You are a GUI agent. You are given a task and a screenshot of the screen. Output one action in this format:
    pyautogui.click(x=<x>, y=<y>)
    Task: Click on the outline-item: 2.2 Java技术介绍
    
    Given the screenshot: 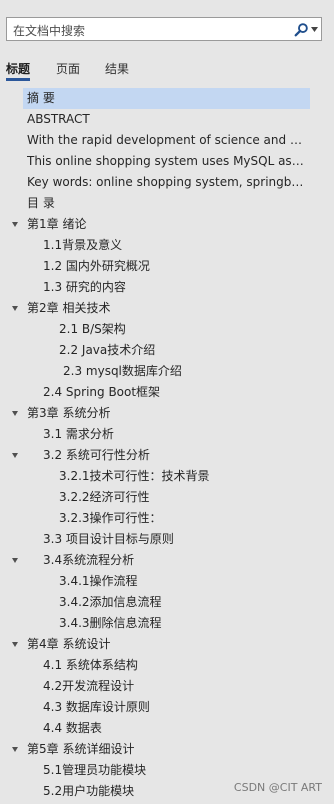 What is the action you would take?
    pyautogui.click(x=182, y=350)
    